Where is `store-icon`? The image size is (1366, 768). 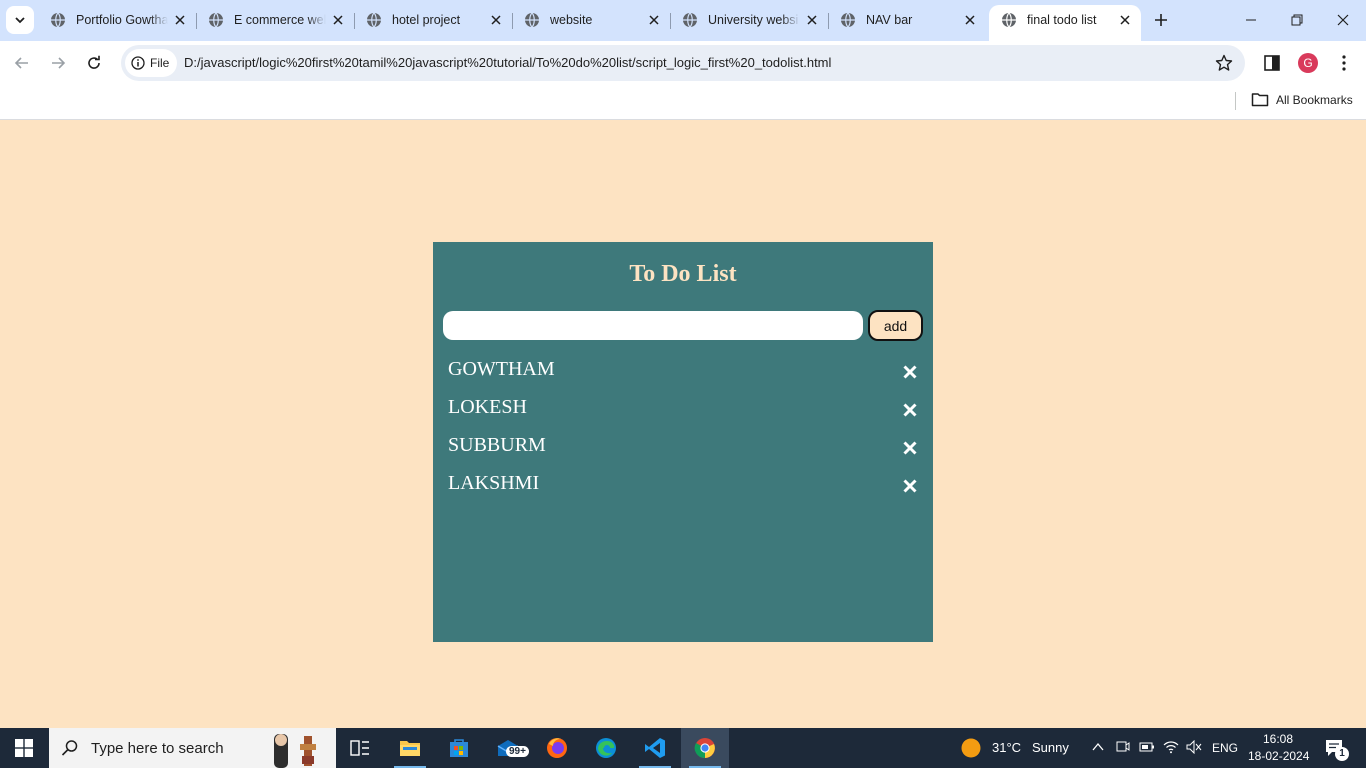 store-icon is located at coordinates (459, 748).